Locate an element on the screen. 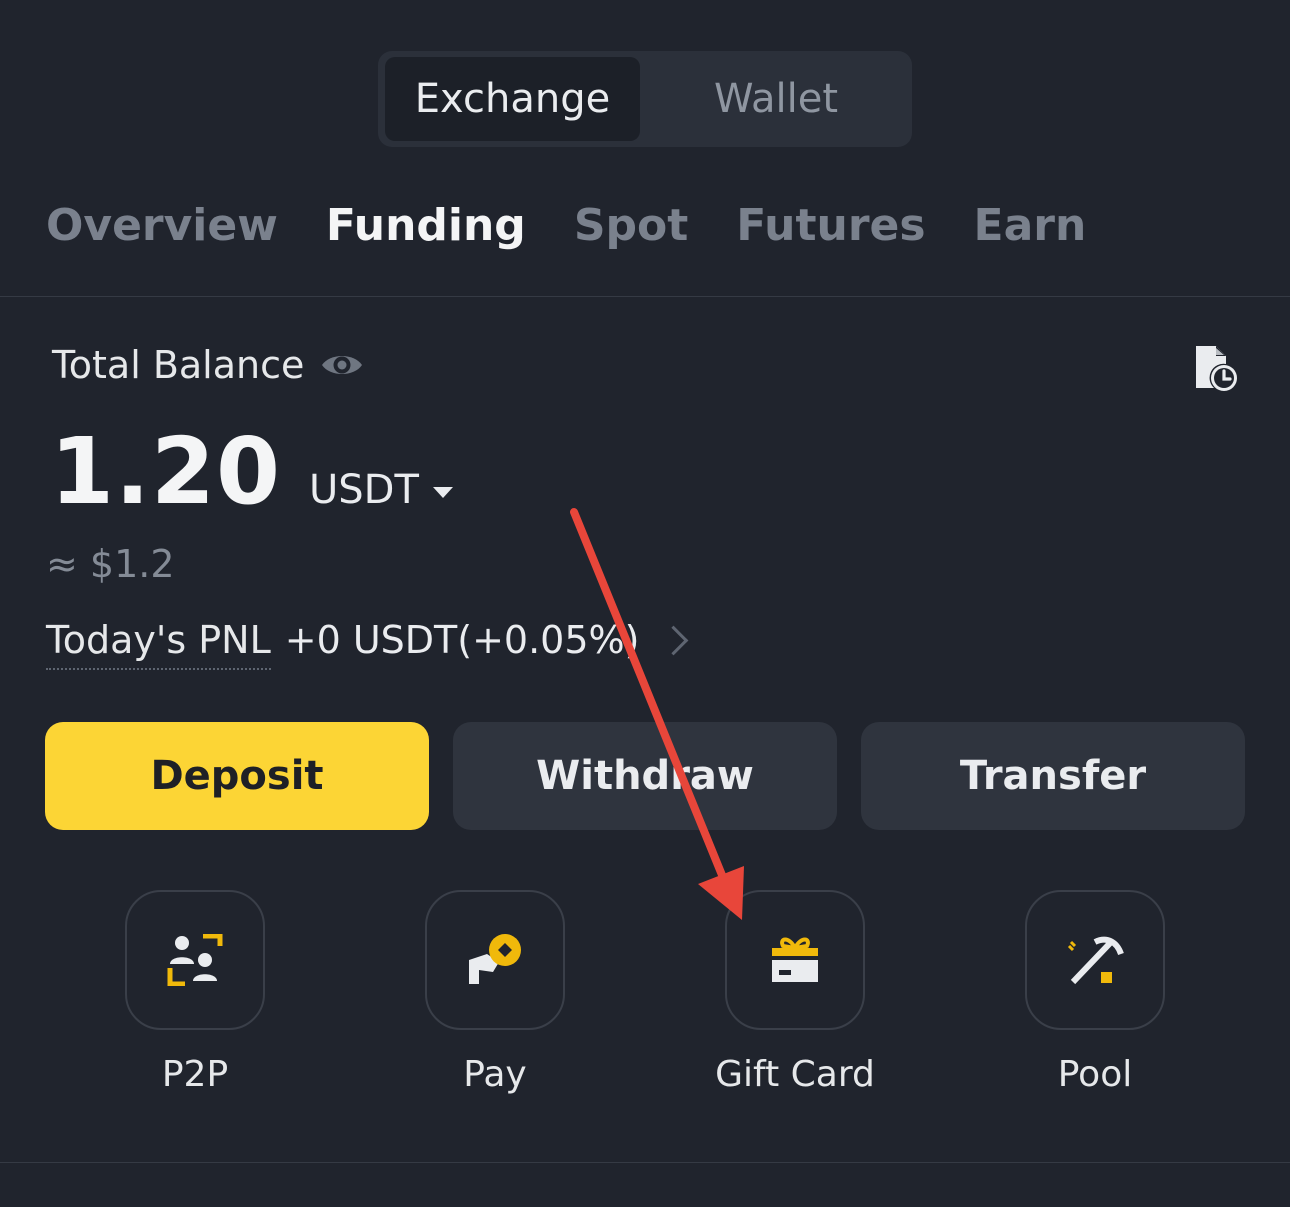  todays-pnl: Today's PNL +0 USDT(+0.05%) is located at coordinates (367, 644).